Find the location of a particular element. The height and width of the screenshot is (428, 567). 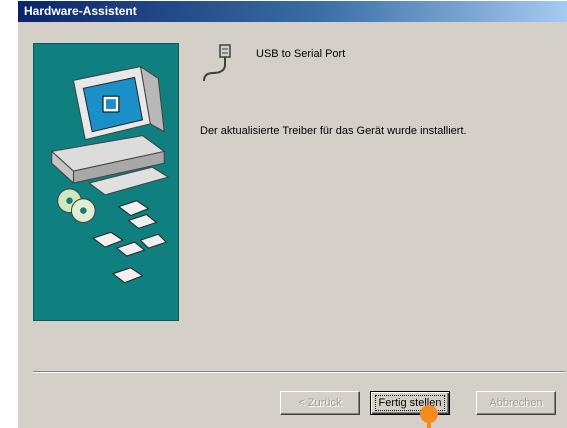

serial-port-icon is located at coordinates (217, 63).